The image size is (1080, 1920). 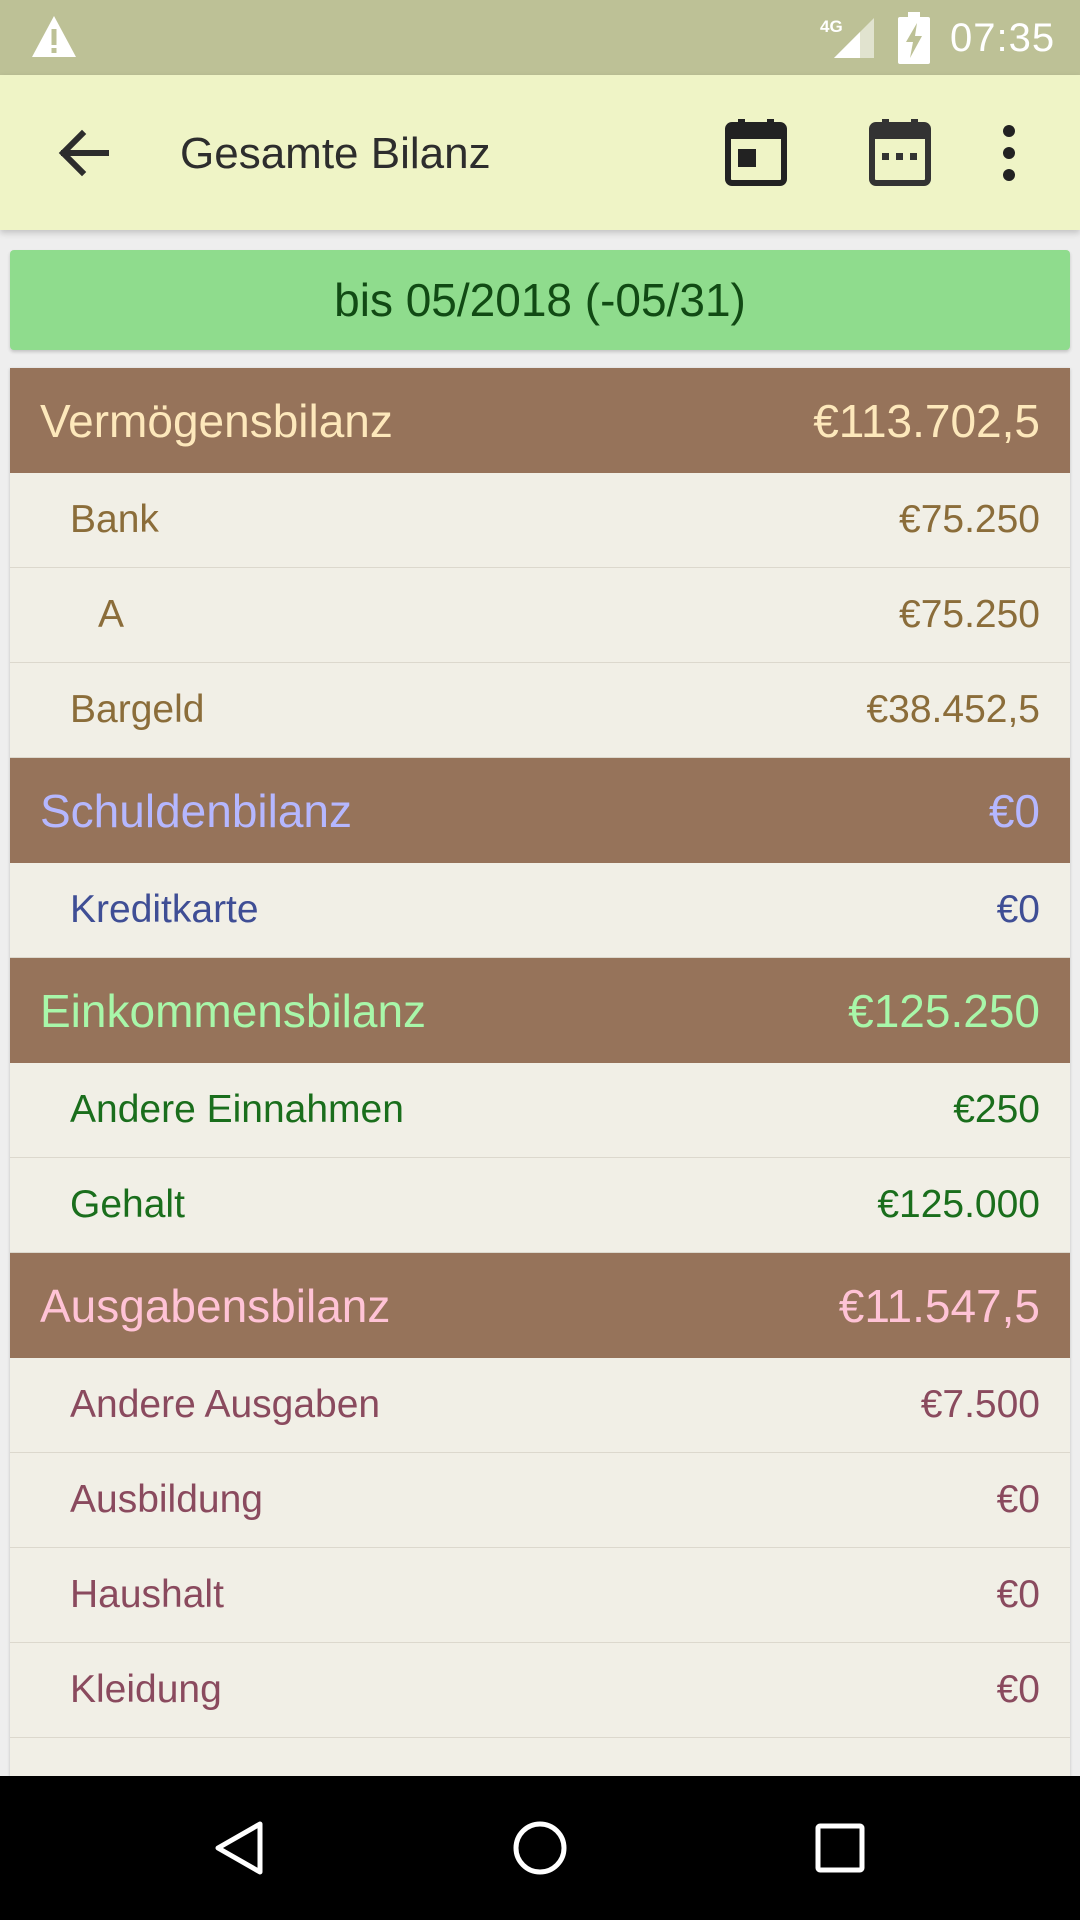 What do you see at coordinates (831, 26) in the screenshot?
I see `svg-text: 4G` at bounding box center [831, 26].